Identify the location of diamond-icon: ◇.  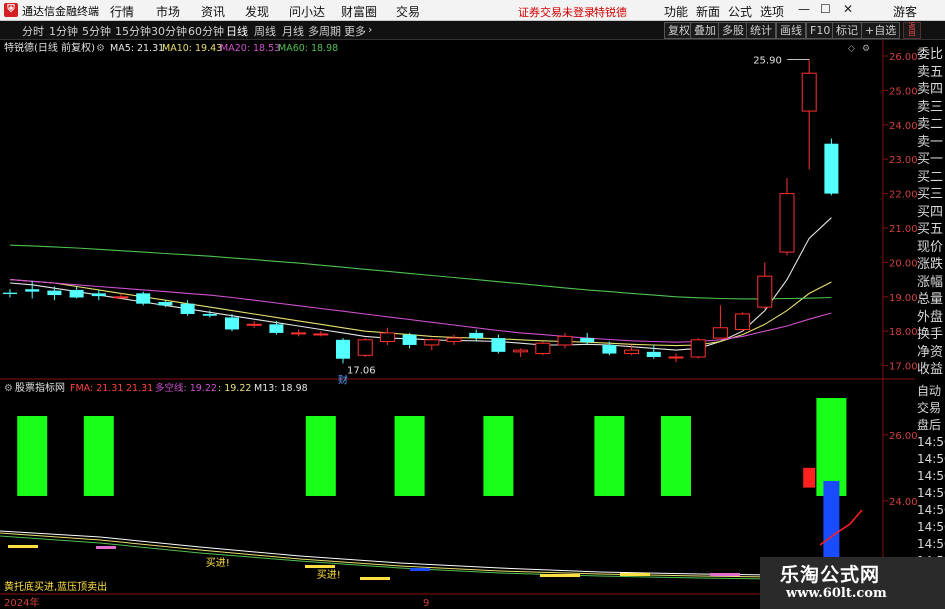
(851, 49).